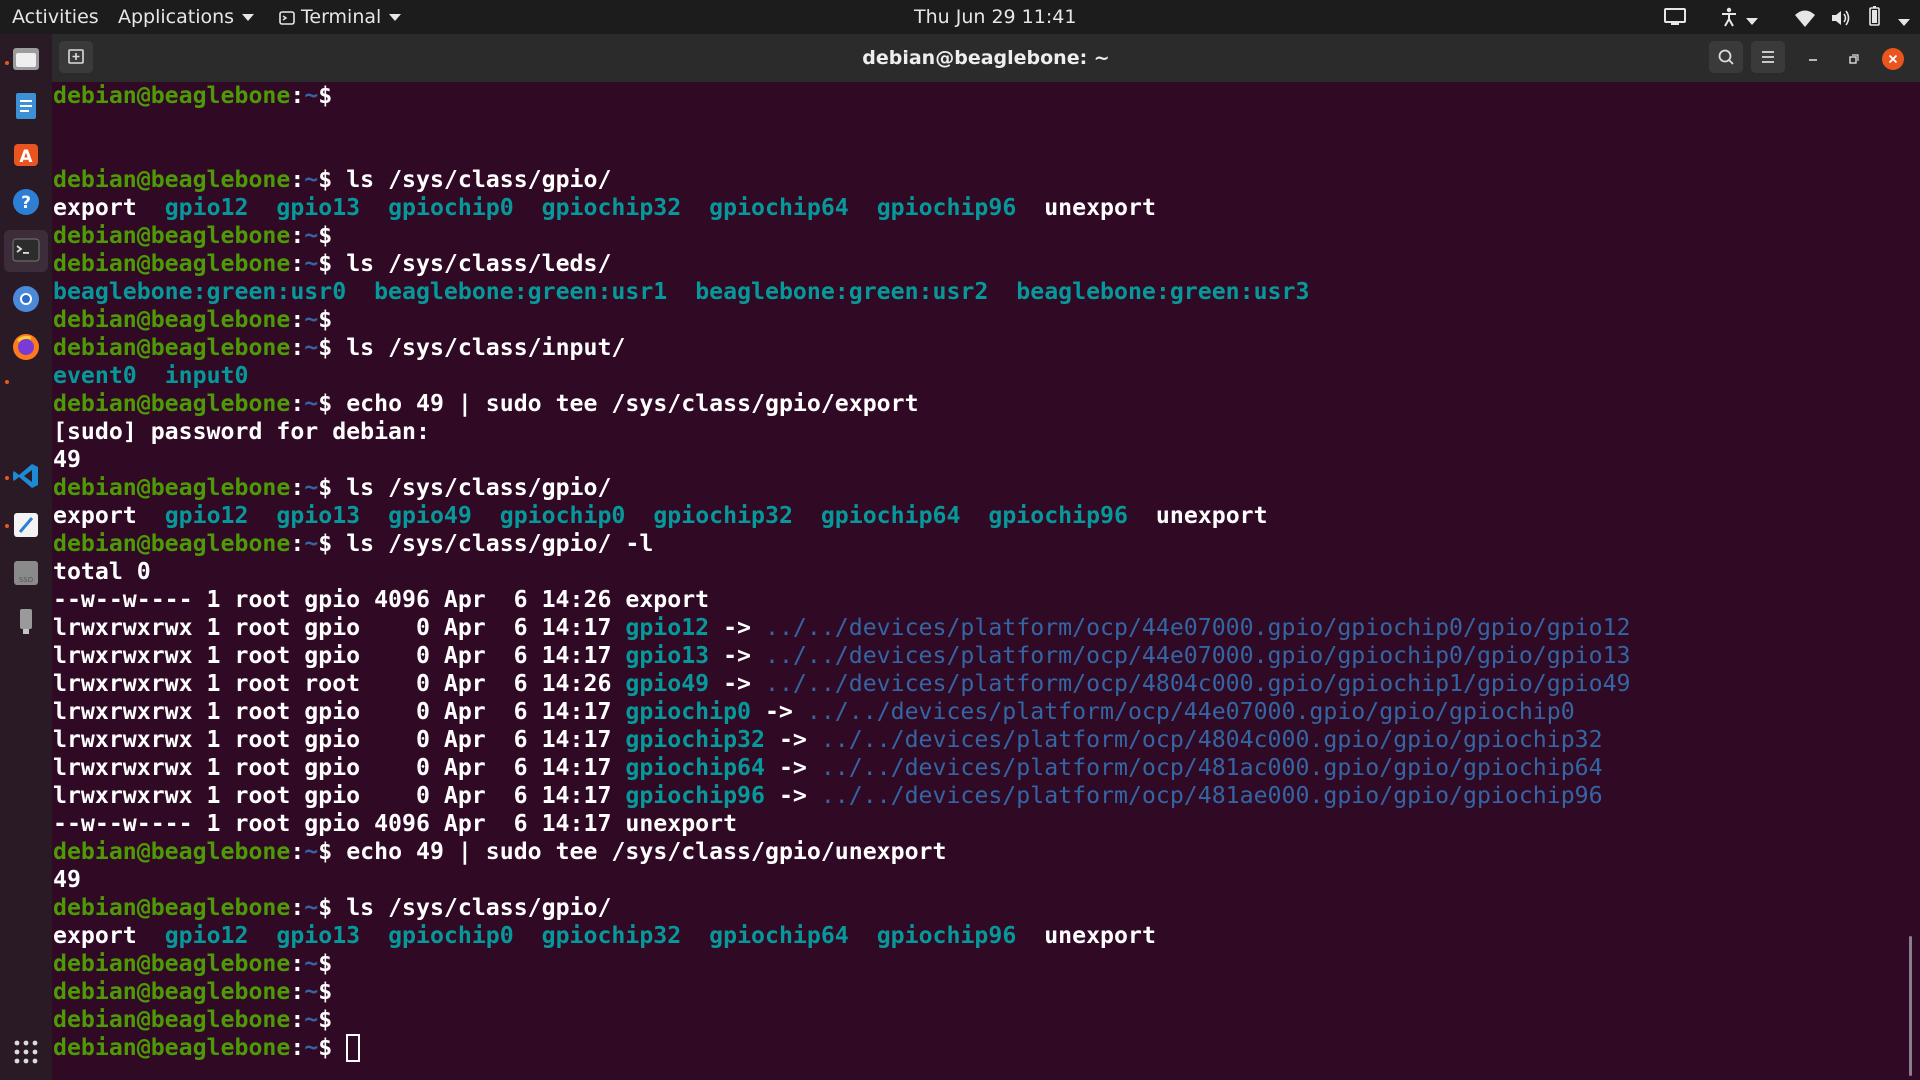 The height and width of the screenshot is (1080, 1920). I want to click on software-center-icon: A, so click(26, 154).